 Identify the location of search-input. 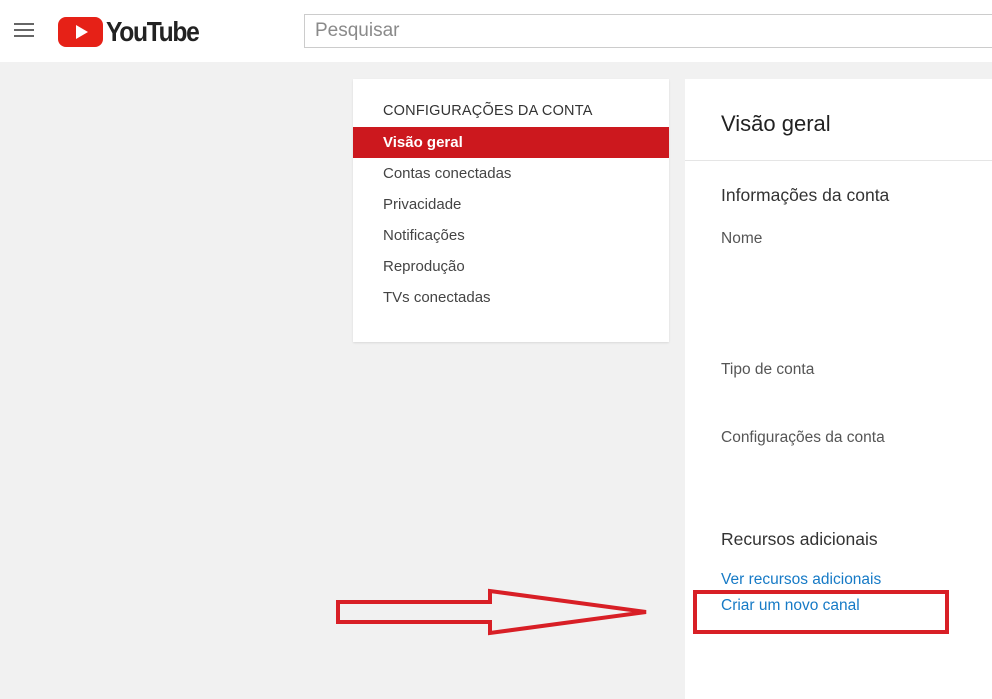
(648, 31).